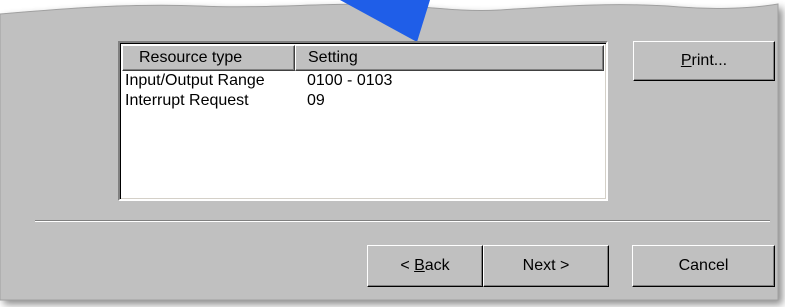  What do you see at coordinates (402, 221) in the screenshot?
I see `separator-line` at bounding box center [402, 221].